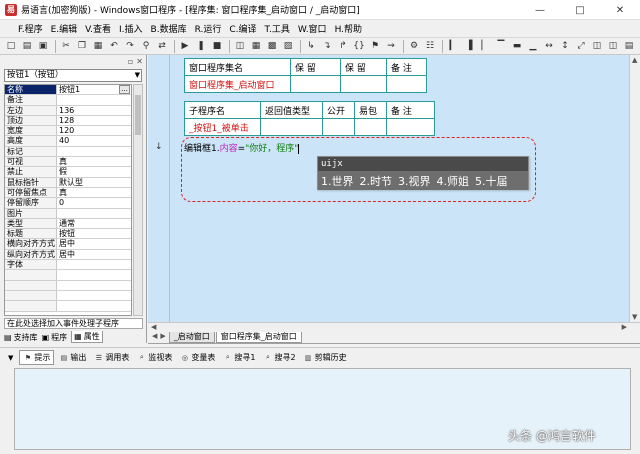  What do you see at coordinates (222, 127) in the screenshot?
I see `sub-name-cell: _按钮1_被单击` at bounding box center [222, 127].